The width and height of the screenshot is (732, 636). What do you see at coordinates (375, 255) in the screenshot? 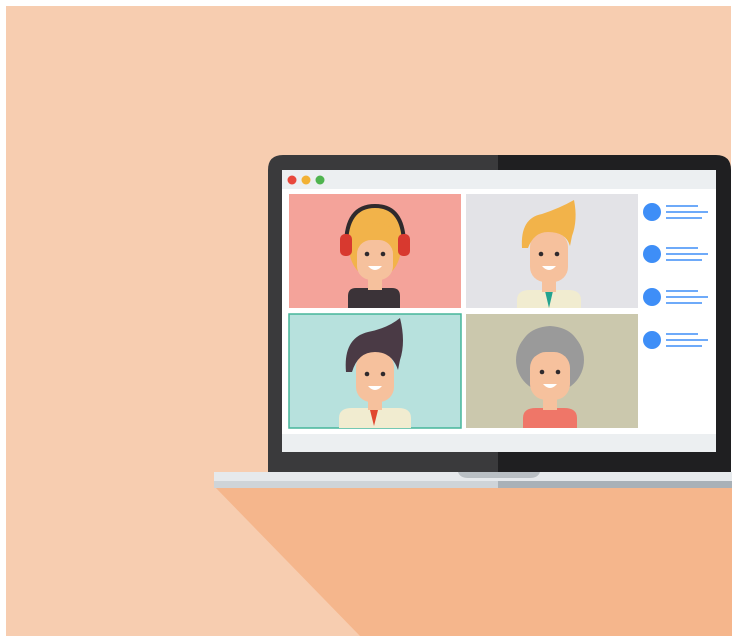
I see `participant-1-avatar` at bounding box center [375, 255].